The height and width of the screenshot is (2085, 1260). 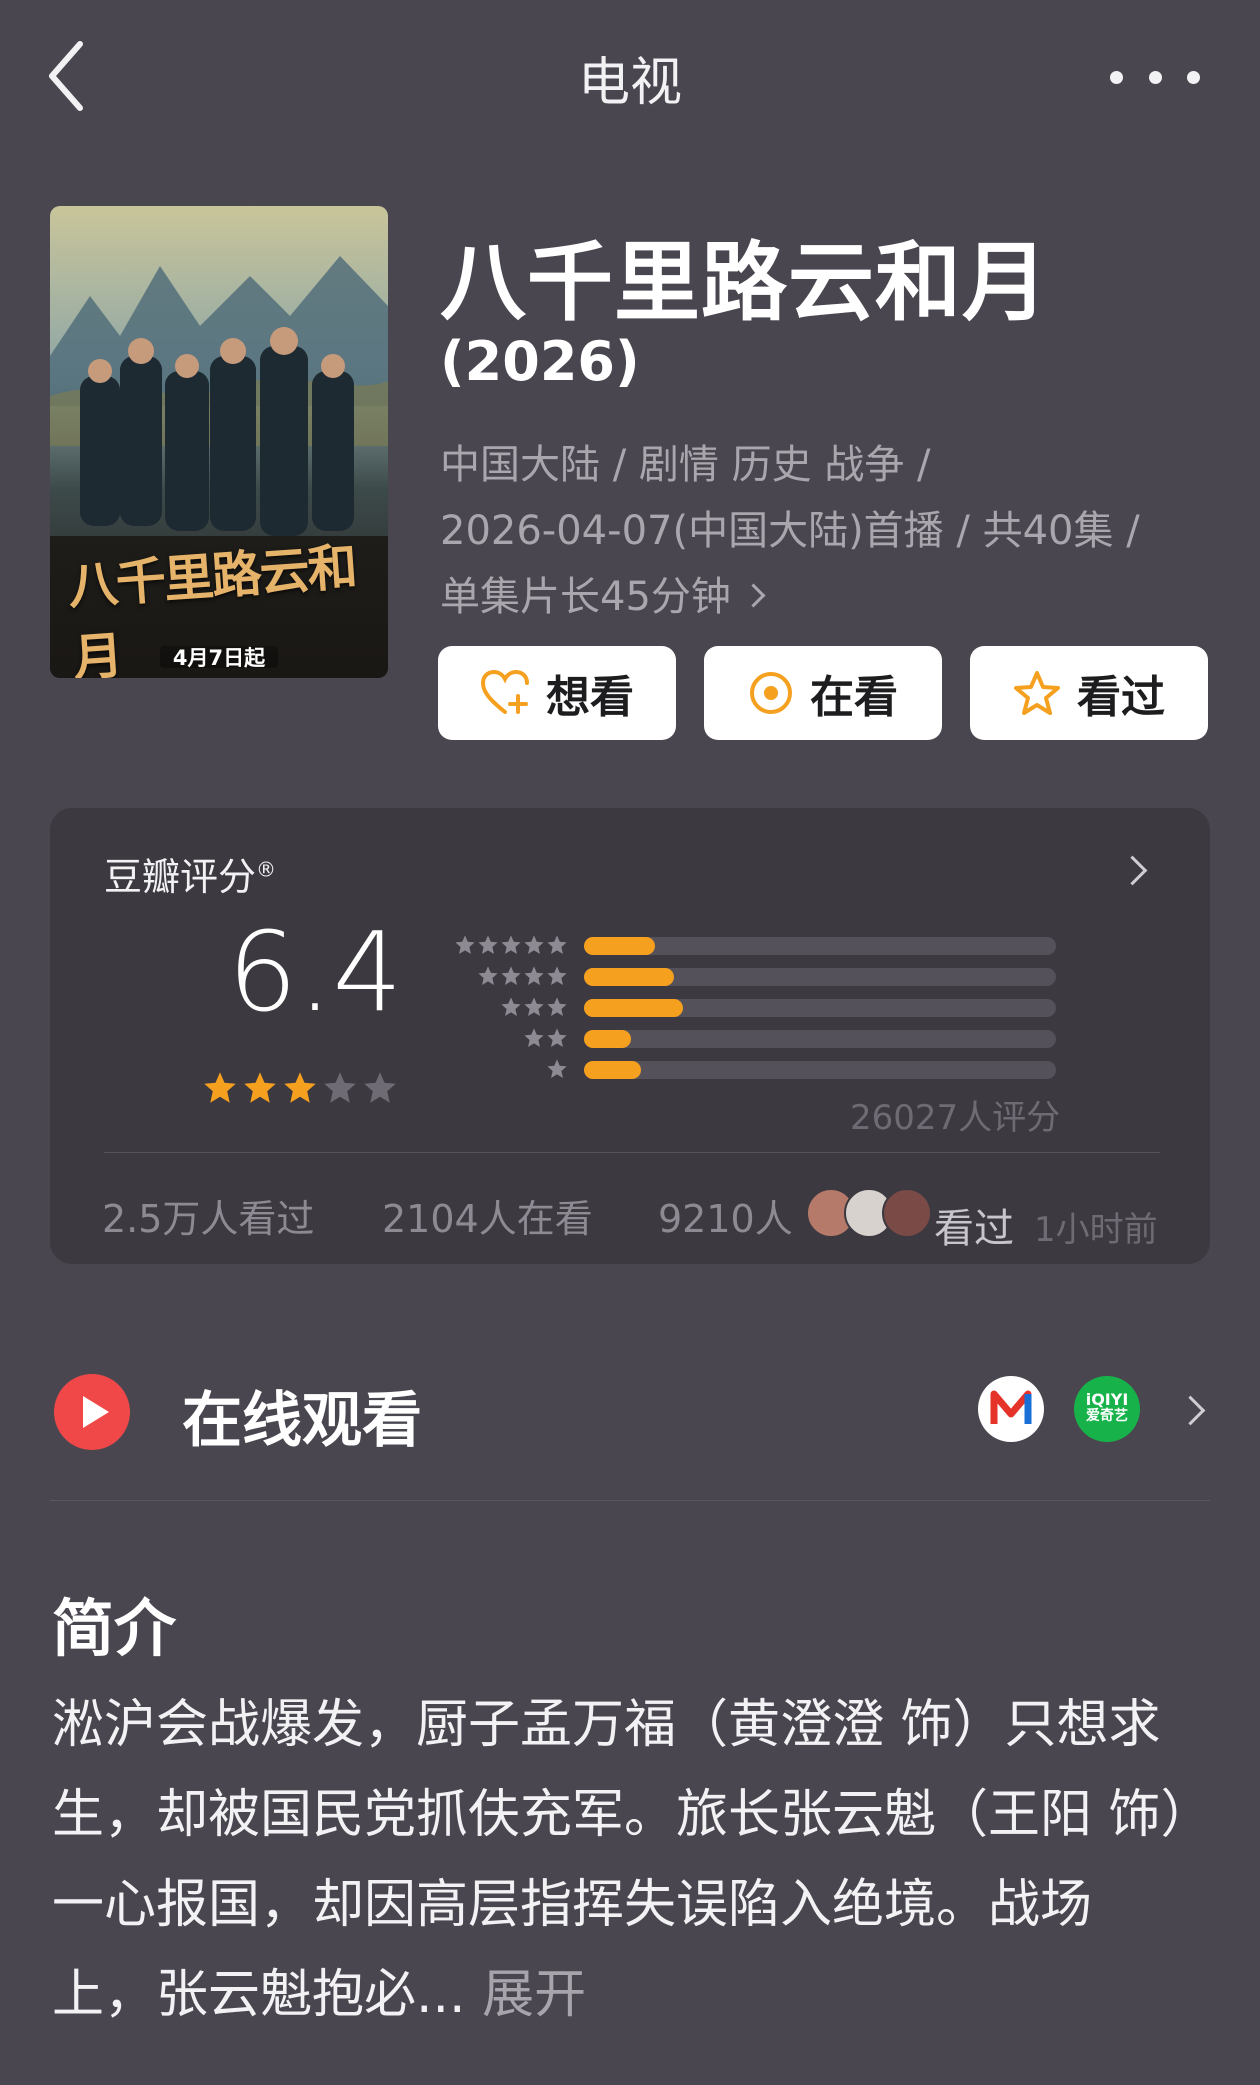 I want to click on meta-line: 单集片长45分钟, so click(x=585, y=597).